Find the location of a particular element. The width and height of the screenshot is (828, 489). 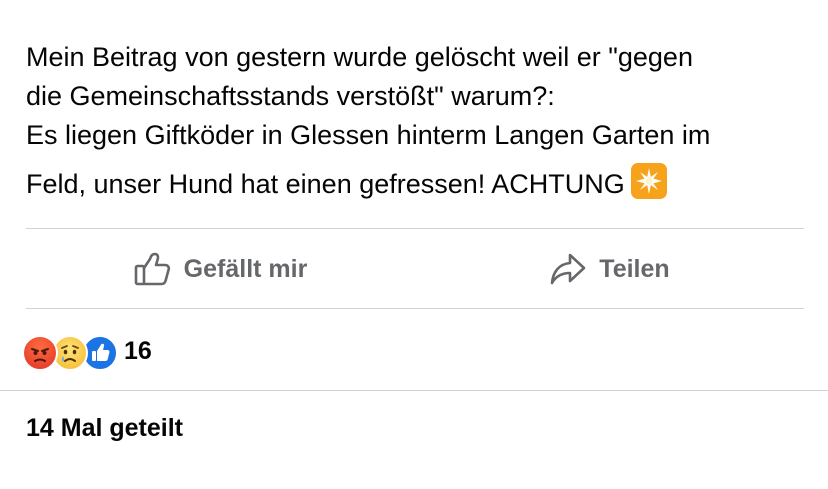

reaction-count: 16 is located at coordinates (138, 350).